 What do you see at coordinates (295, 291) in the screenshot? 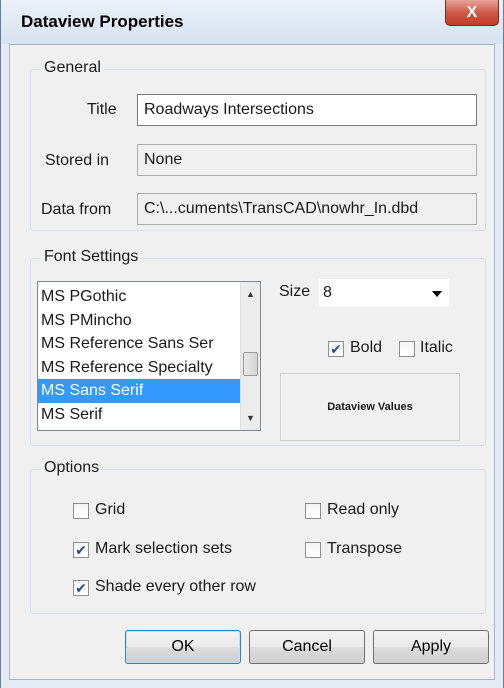
I see `size-label: Size` at bounding box center [295, 291].